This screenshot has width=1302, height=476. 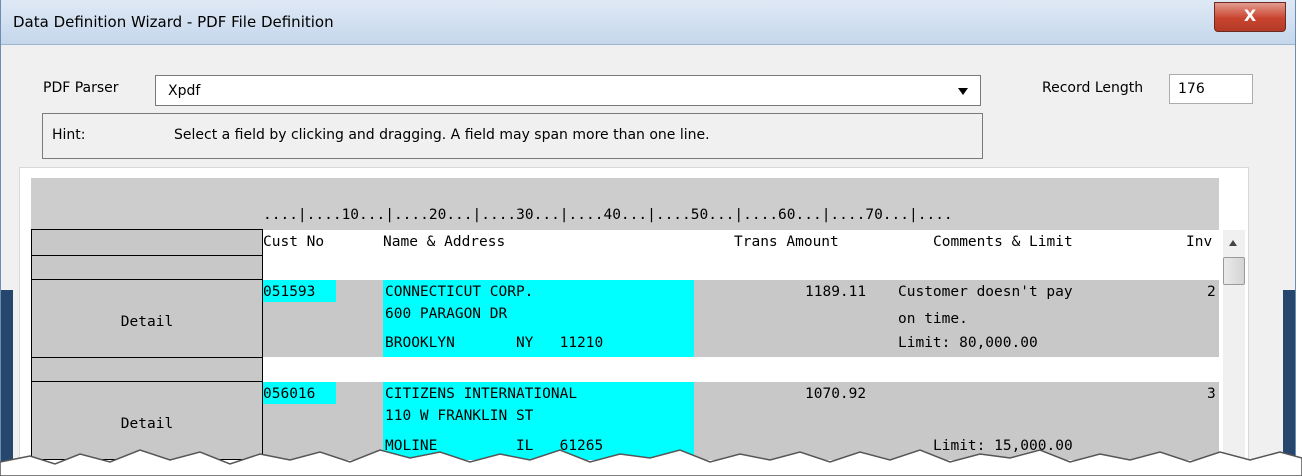 I want to click on torn-edge, so click(x=651, y=462).